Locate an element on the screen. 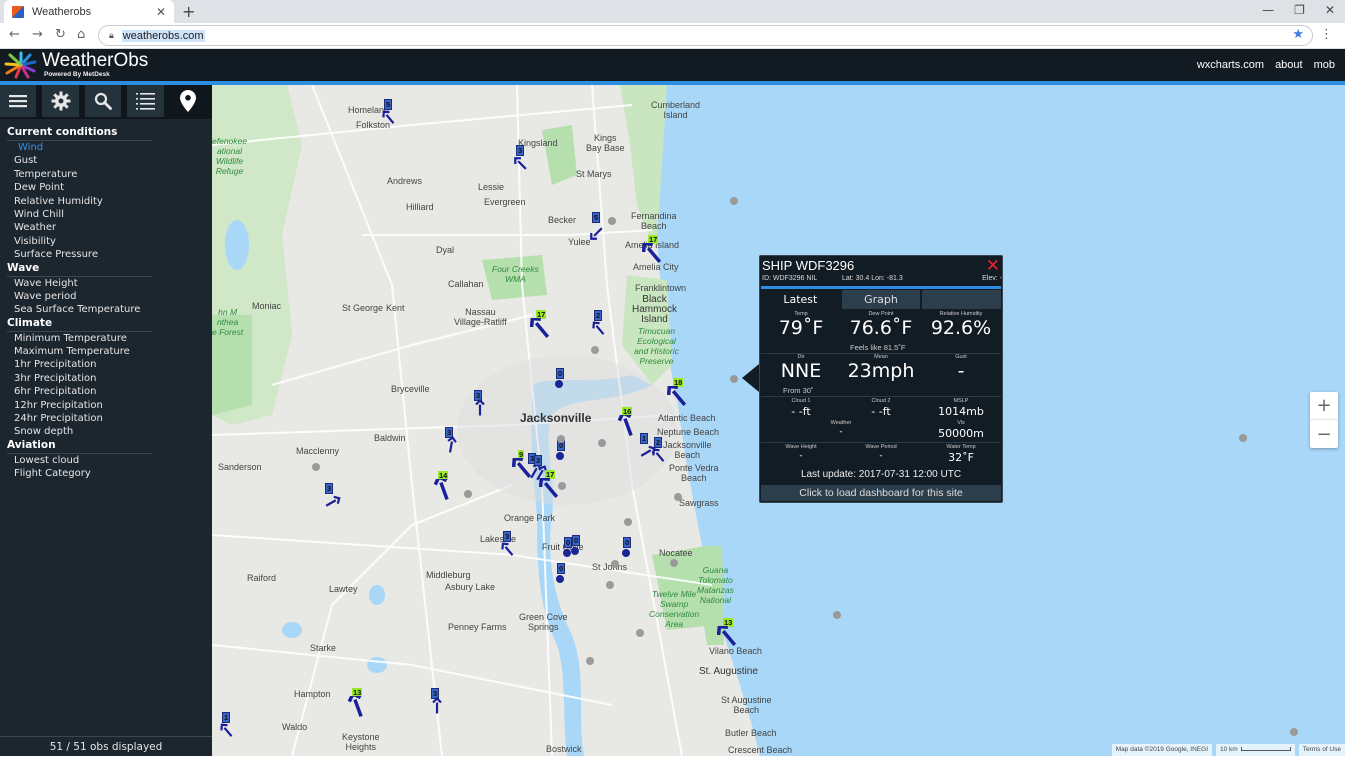 This screenshot has height=757, width=1345. place-label: hn M nthea e Forest is located at coordinates (228, 322).